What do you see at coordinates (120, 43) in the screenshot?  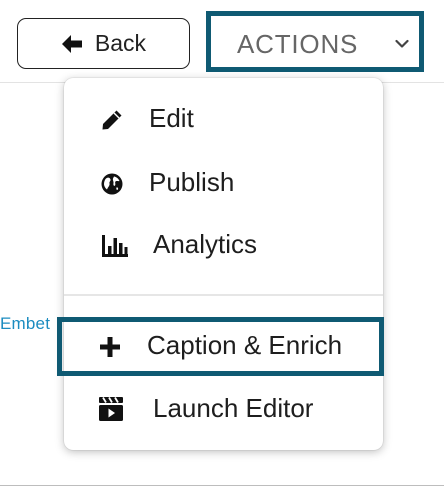 I see `back-button-label: Back` at bounding box center [120, 43].